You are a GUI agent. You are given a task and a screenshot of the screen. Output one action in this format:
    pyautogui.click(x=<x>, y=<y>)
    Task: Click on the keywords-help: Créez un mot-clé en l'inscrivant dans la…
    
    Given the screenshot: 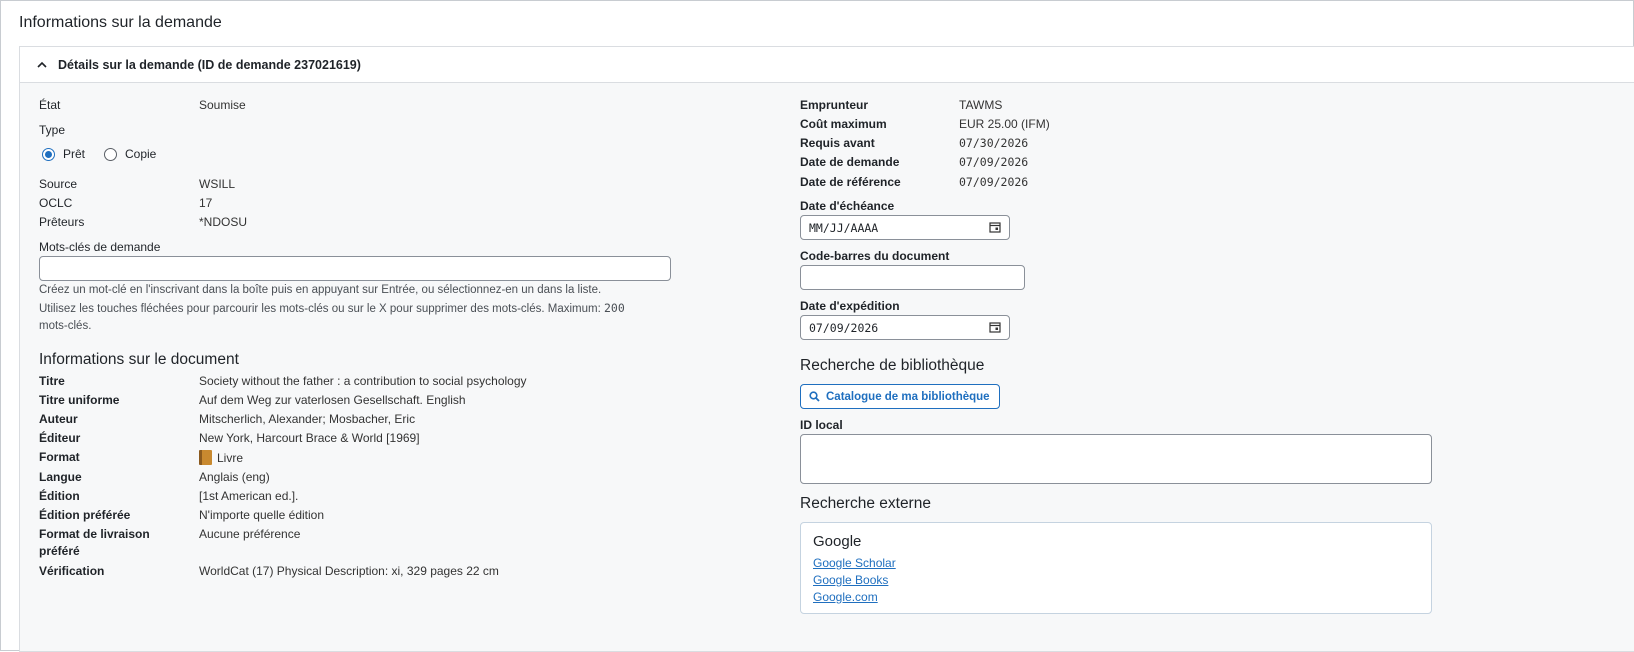 What is the action you would take?
    pyautogui.click(x=364, y=309)
    